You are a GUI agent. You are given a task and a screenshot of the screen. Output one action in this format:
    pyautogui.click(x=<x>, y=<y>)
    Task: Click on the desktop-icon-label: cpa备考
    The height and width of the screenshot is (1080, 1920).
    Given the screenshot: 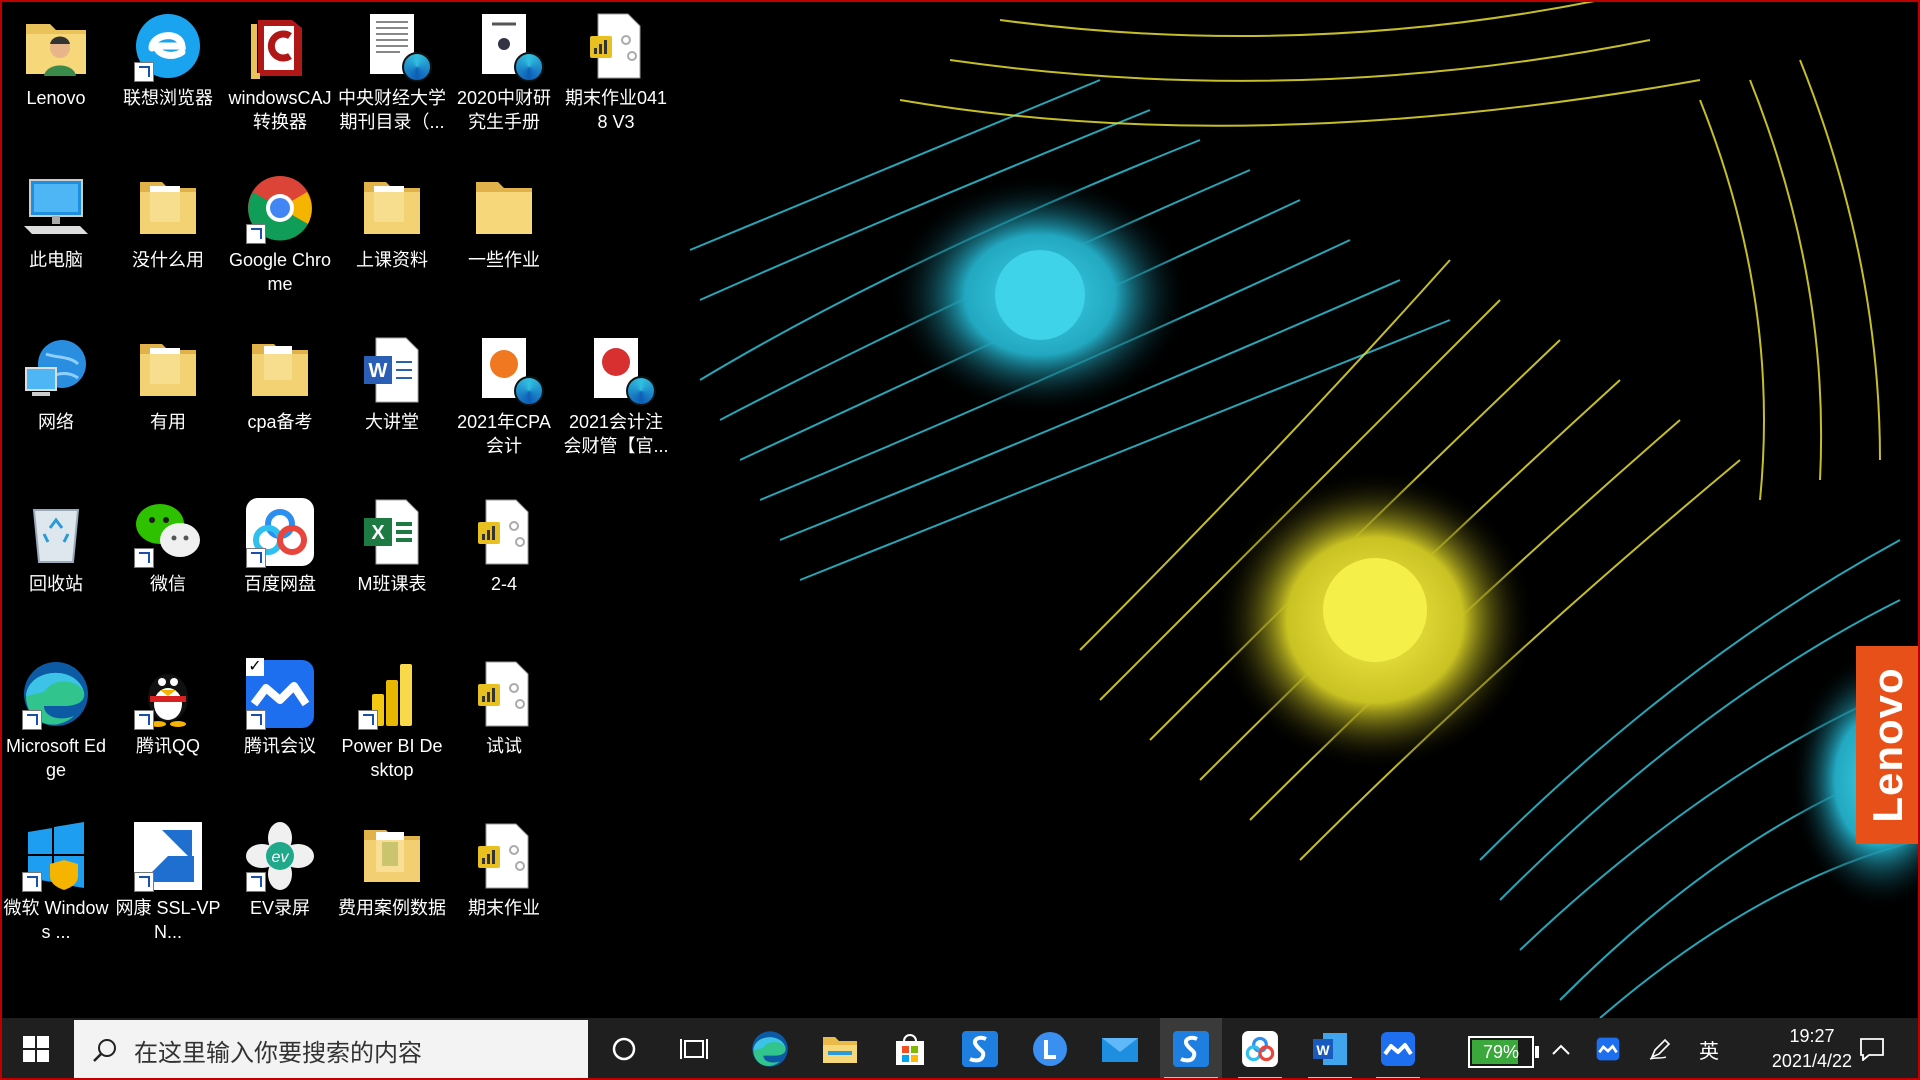 What is the action you would take?
    pyautogui.click(x=280, y=422)
    